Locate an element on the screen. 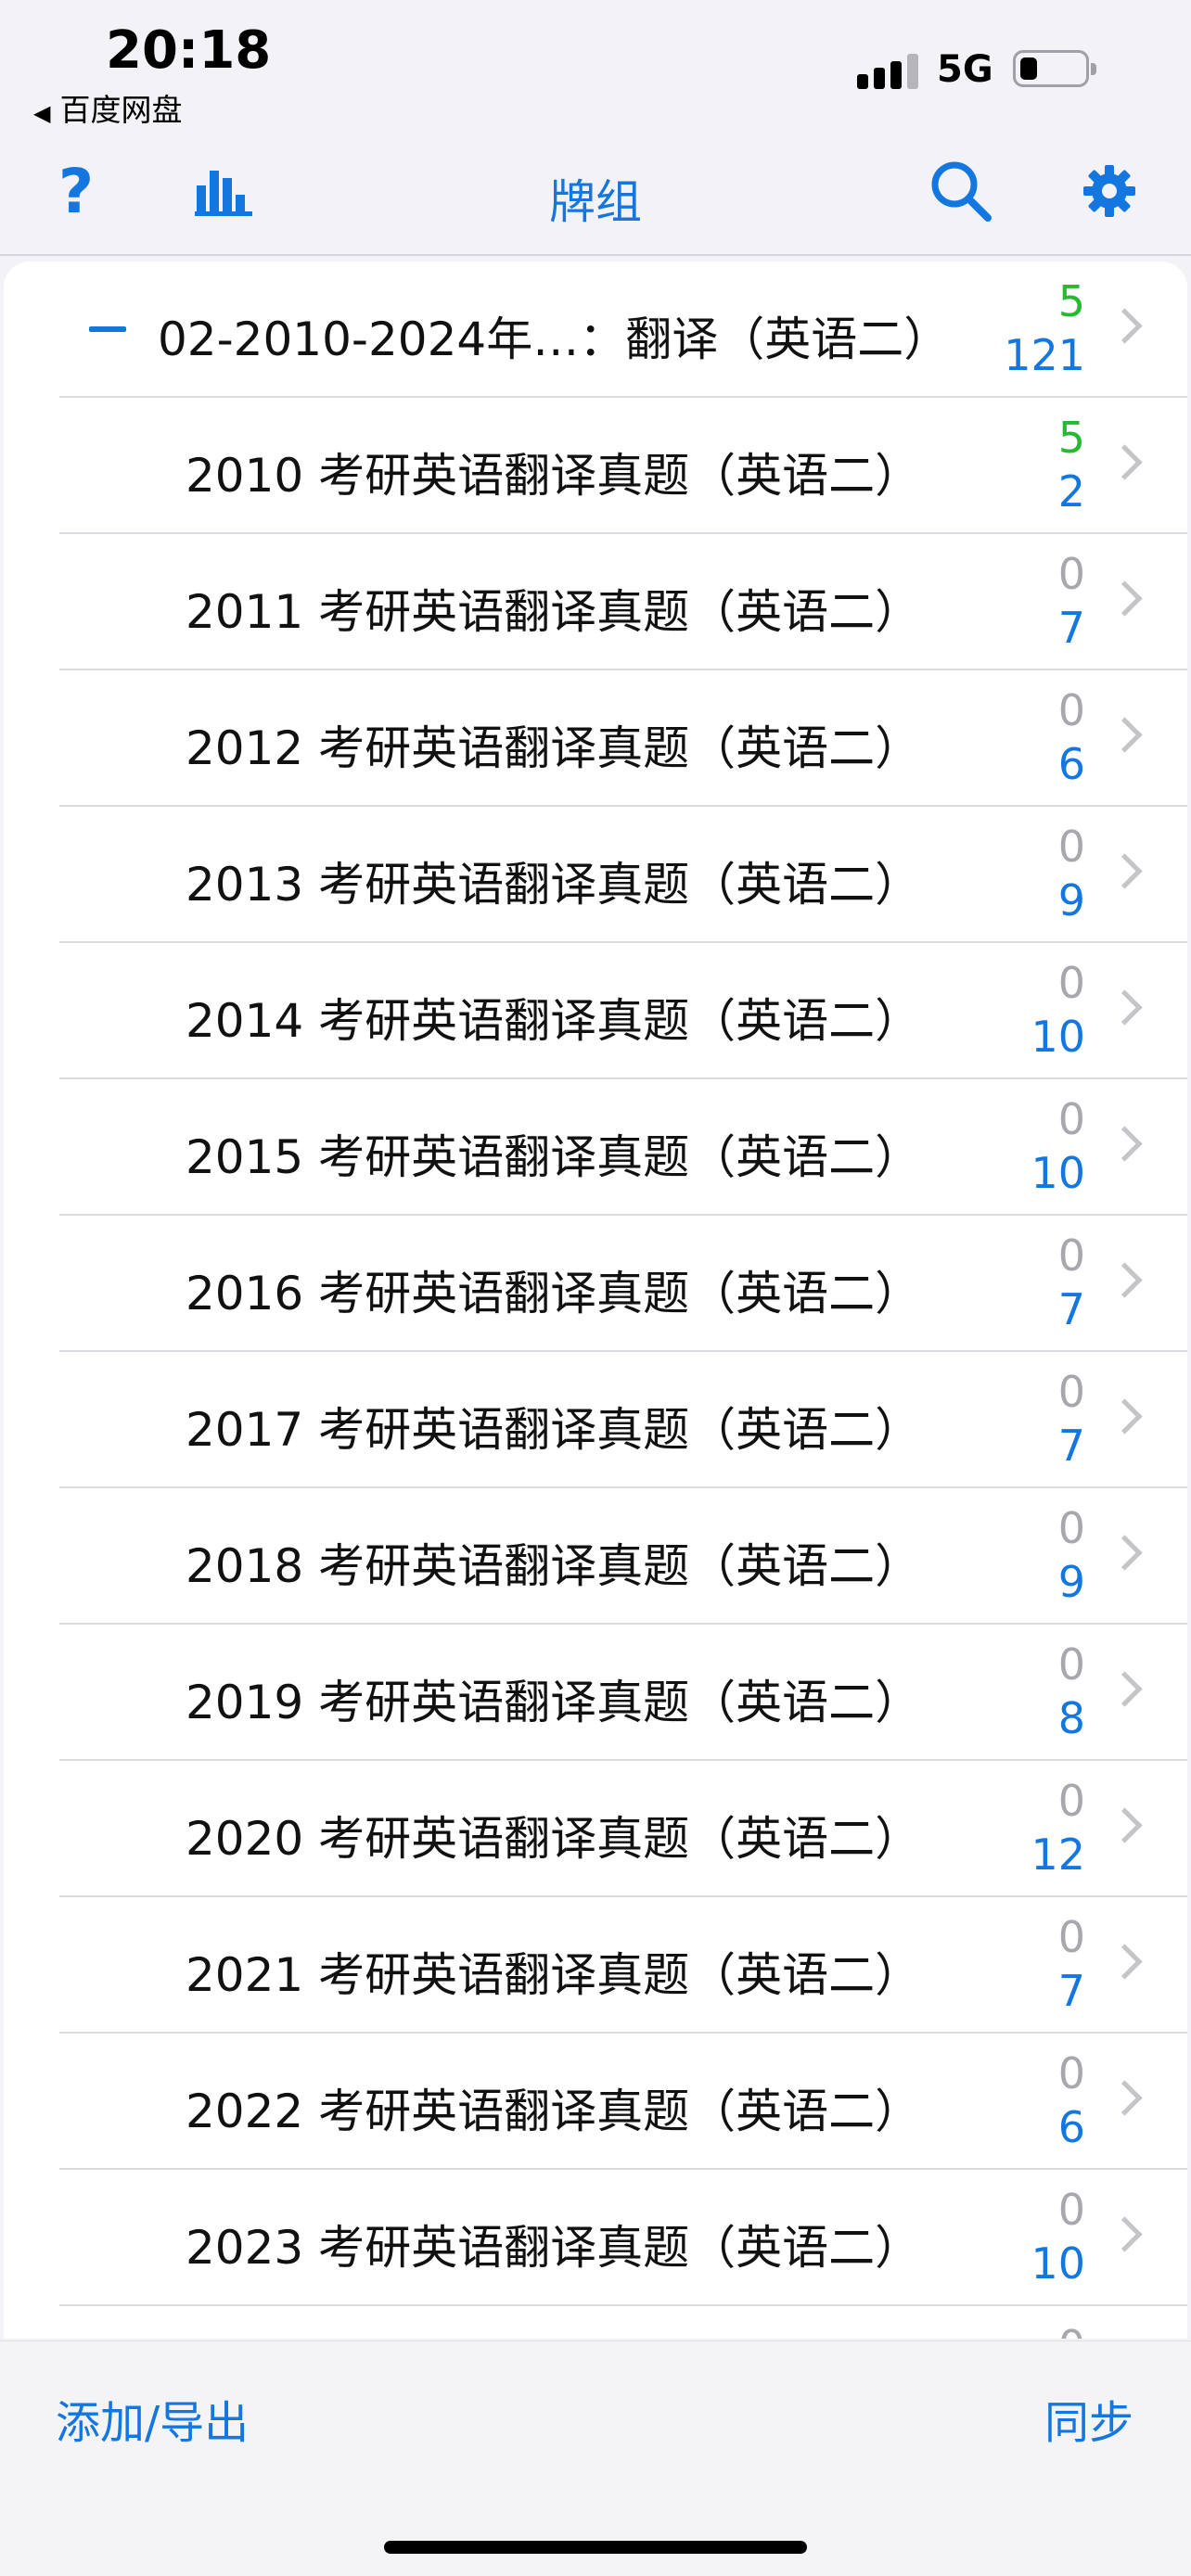  signal-icon is located at coordinates (889, 71).